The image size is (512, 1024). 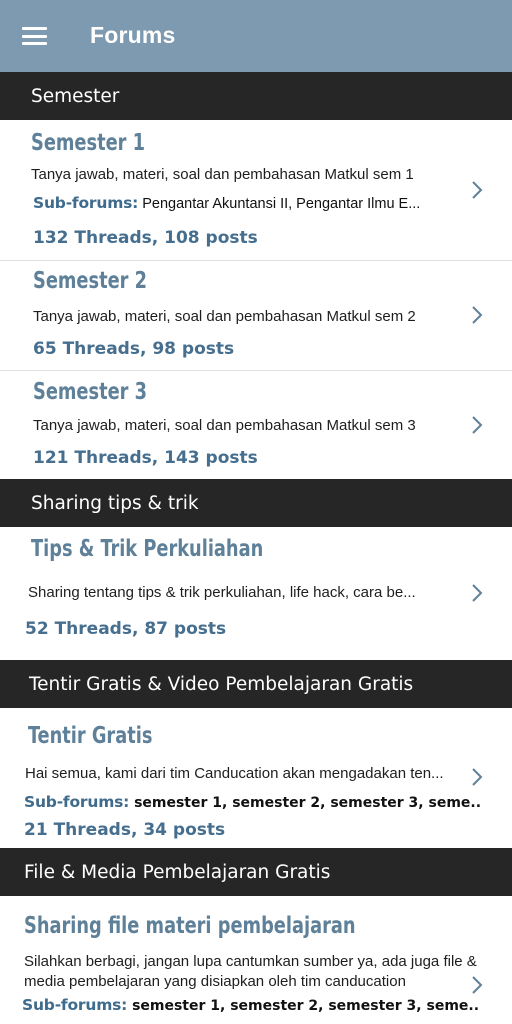 What do you see at coordinates (90, 736) in the screenshot?
I see `forum-title: Tentir Gratis` at bounding box center [90, 736].